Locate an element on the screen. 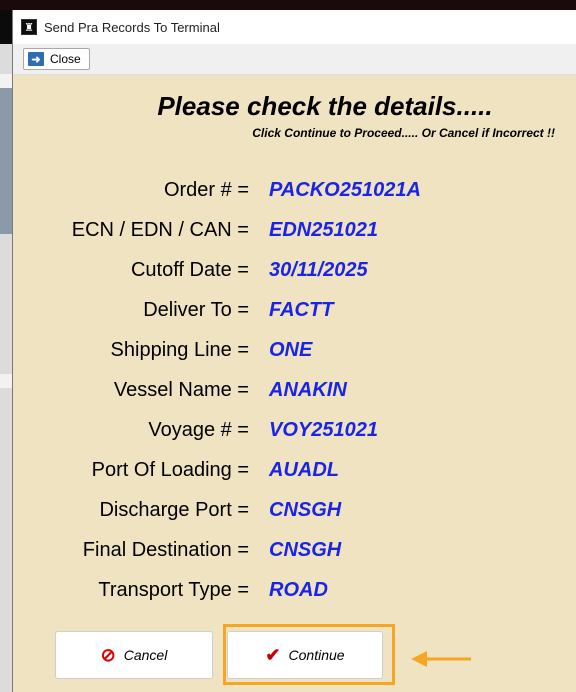  cancel-button-label: Cancel is located at coordinates (145, 655).